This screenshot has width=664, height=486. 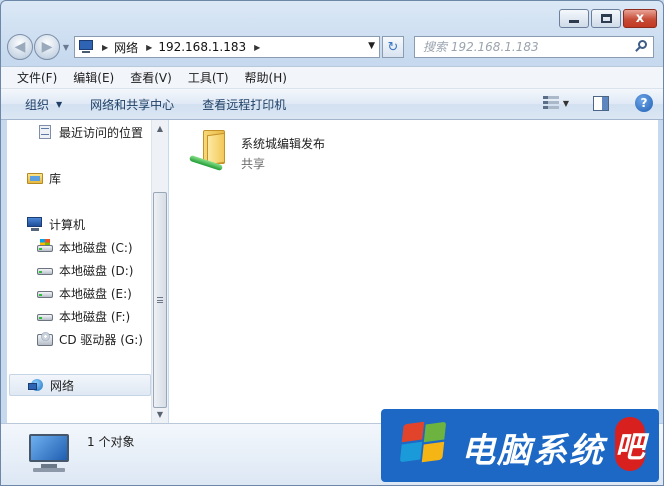 I want to click on network-location-icon, so click(x=86, y=47).